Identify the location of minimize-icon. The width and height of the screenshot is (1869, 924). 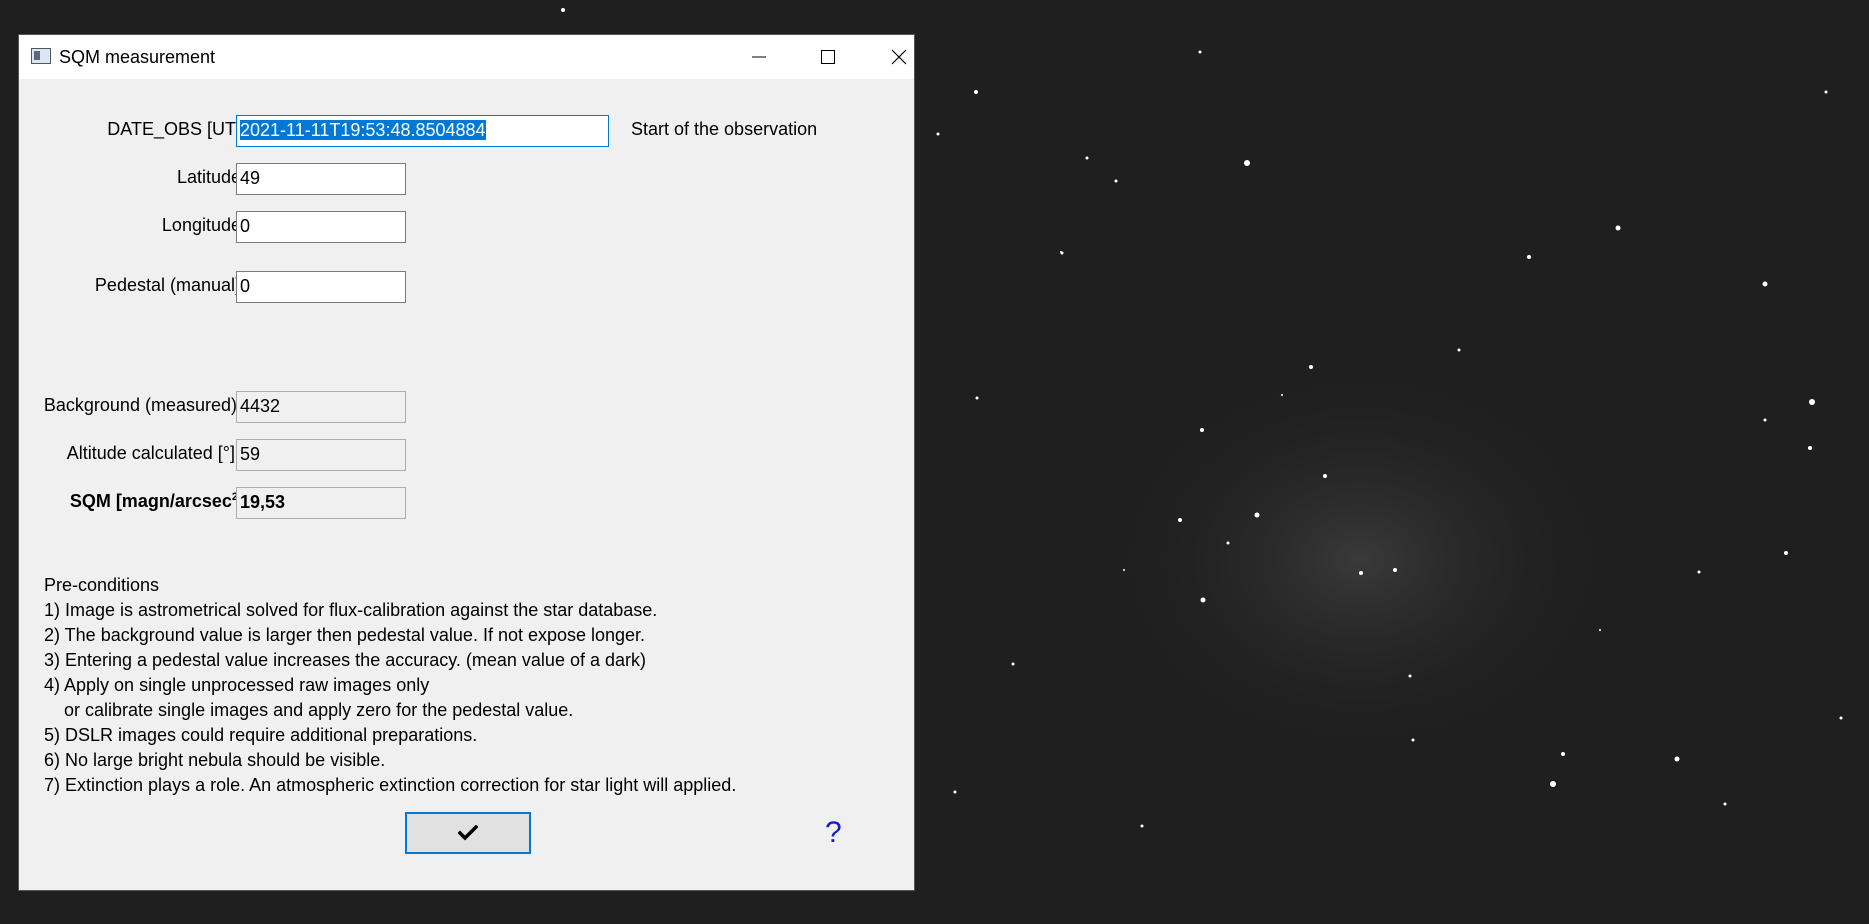
(759, 57).